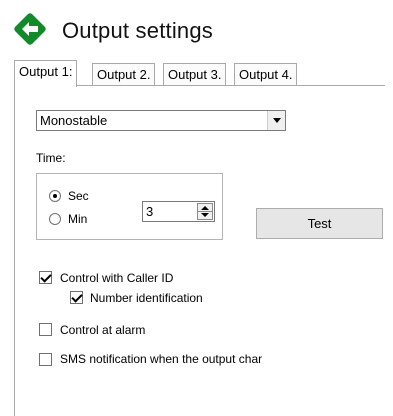 This screenshot has height=416, width=393. Describe the element at coordinates (55, 196) in the screenshot. I see `radio-sec` at that location.